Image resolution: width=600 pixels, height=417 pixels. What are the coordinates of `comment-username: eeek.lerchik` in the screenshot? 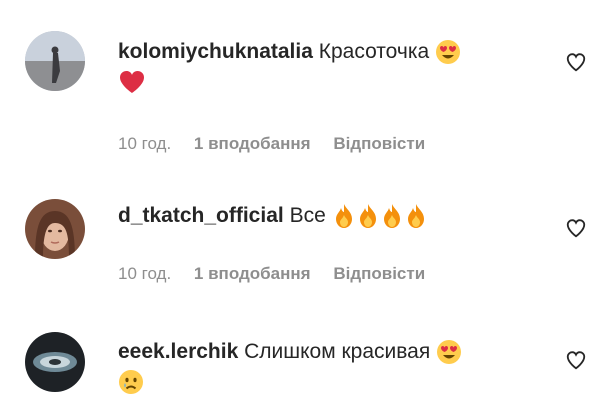 It's located at (178, 351).